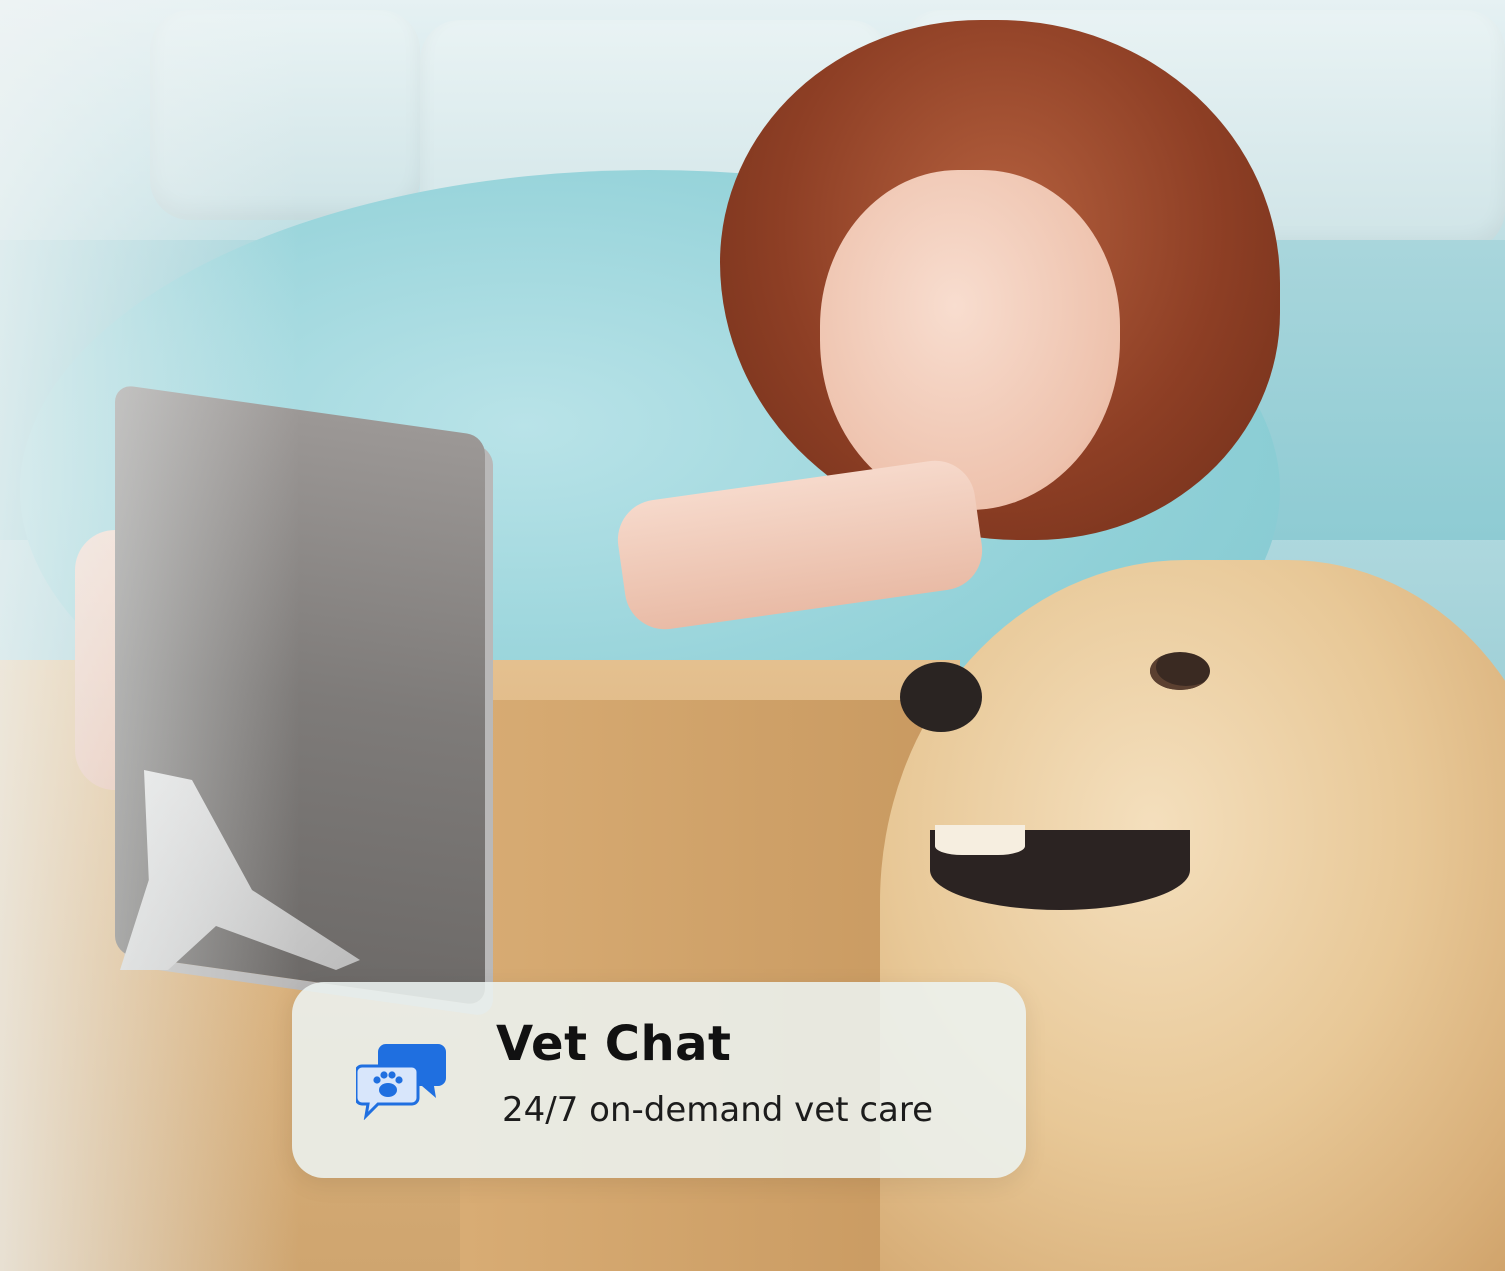  I want to click on vet-chat-card: Vet Chat 24/7 on-demand vet care, so click(659, 1080).